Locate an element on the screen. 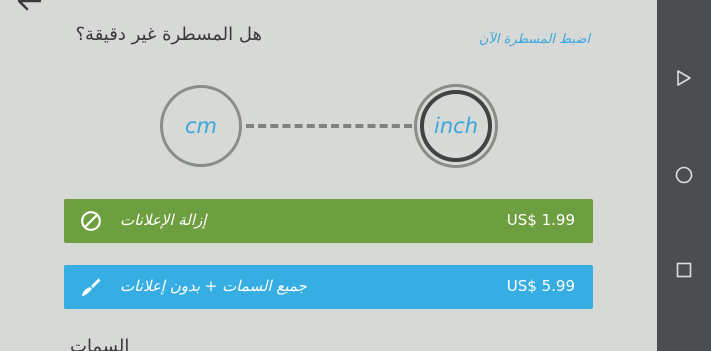 This screenshot has width=711, height=351. unit-cm-label: cm is located at coordinates (200, 126).